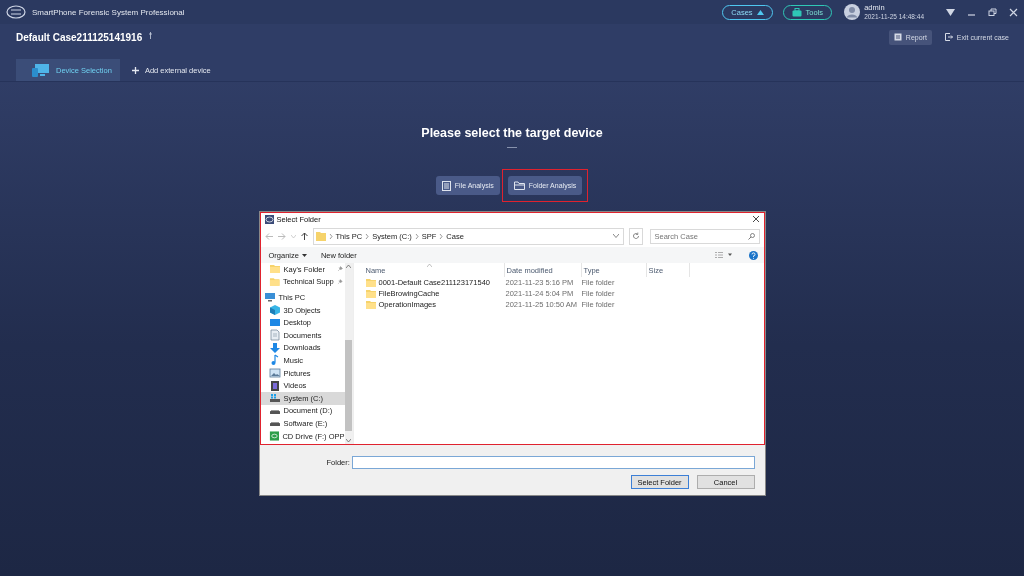 The image size is (1024, 576). I want to click on dropdown-icon, so click(950, 12).